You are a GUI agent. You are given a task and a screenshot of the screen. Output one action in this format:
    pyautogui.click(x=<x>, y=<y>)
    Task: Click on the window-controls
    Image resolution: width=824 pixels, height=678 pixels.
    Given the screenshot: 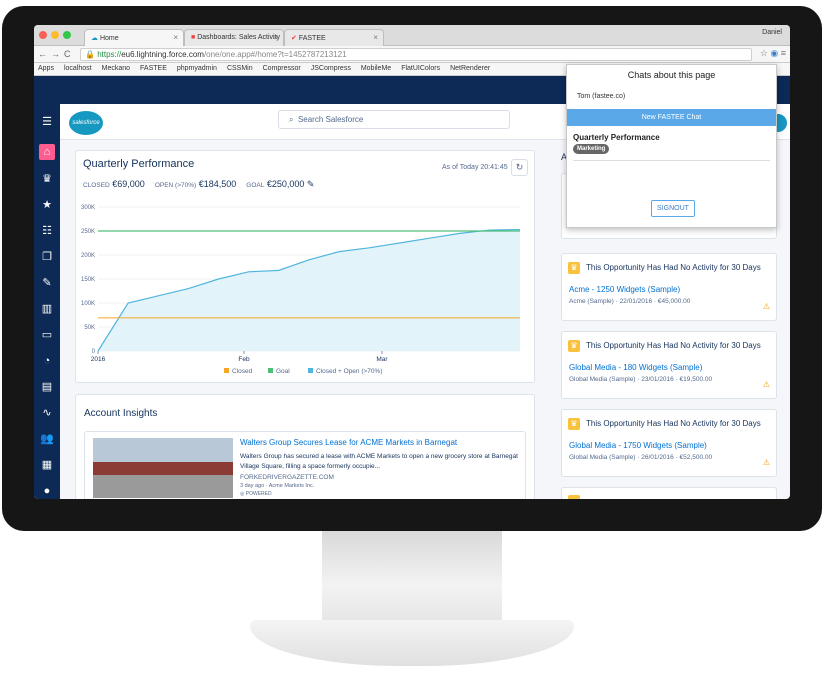 What is the action you would take?
    pyautogui.click(x=55, y=35)
    